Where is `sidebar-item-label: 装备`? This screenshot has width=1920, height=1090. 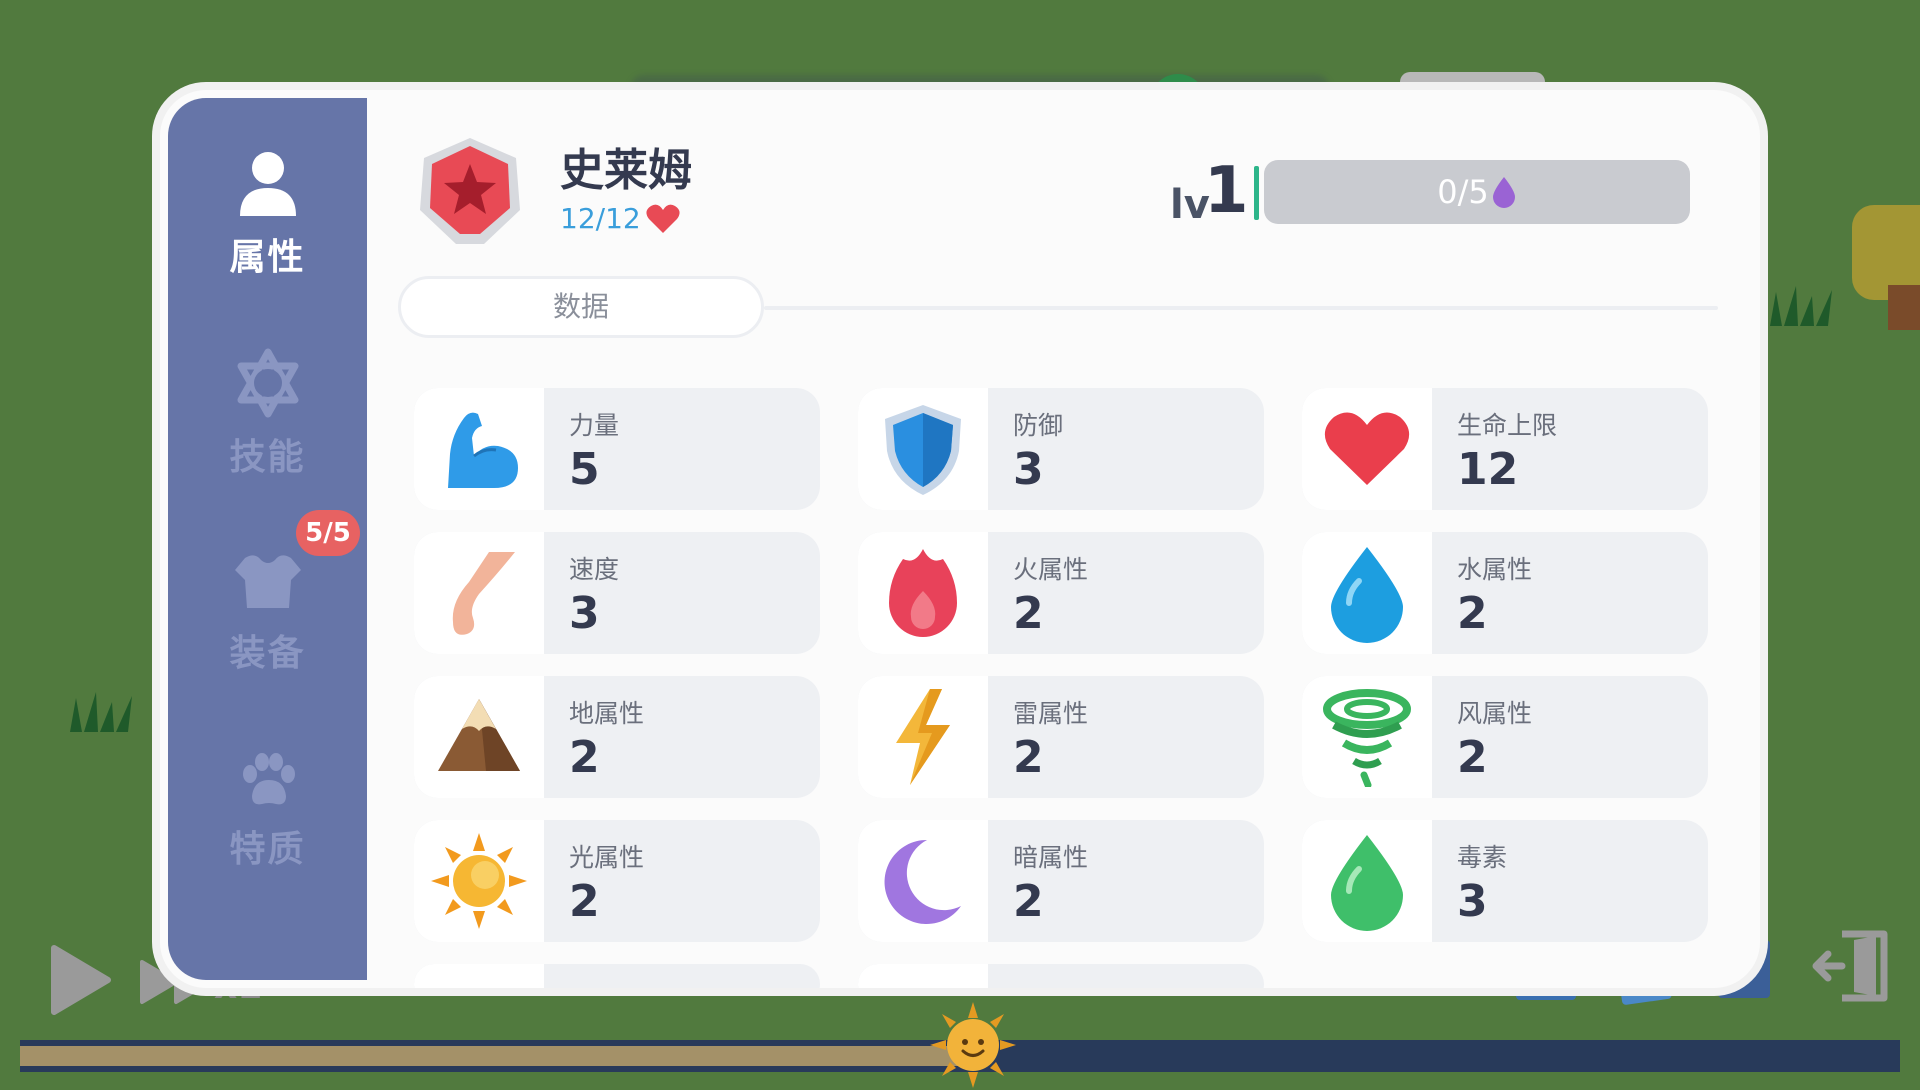
sidebar-item-label: 装备 is located at coordinates (267, 653).